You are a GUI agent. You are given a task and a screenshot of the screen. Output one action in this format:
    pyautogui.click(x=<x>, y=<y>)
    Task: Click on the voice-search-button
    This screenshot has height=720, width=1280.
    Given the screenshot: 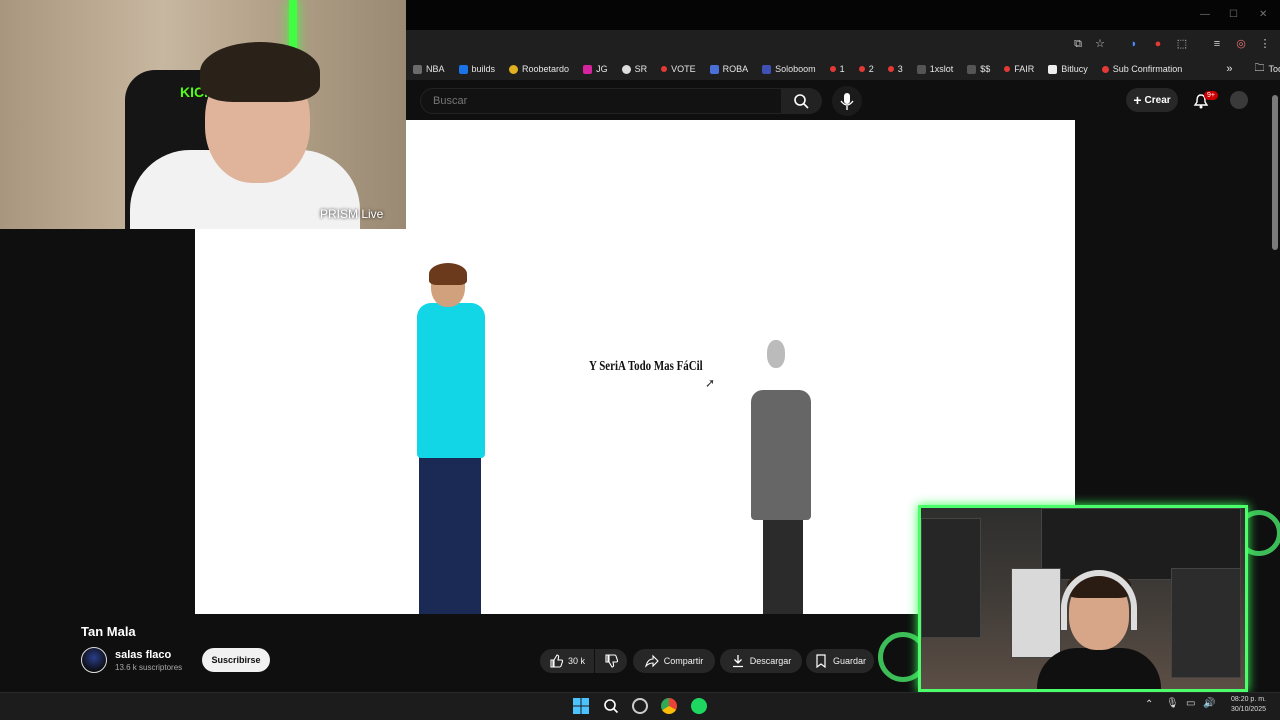 What is the action you would take?
    pyautogui.click(x=847, y=101)
    